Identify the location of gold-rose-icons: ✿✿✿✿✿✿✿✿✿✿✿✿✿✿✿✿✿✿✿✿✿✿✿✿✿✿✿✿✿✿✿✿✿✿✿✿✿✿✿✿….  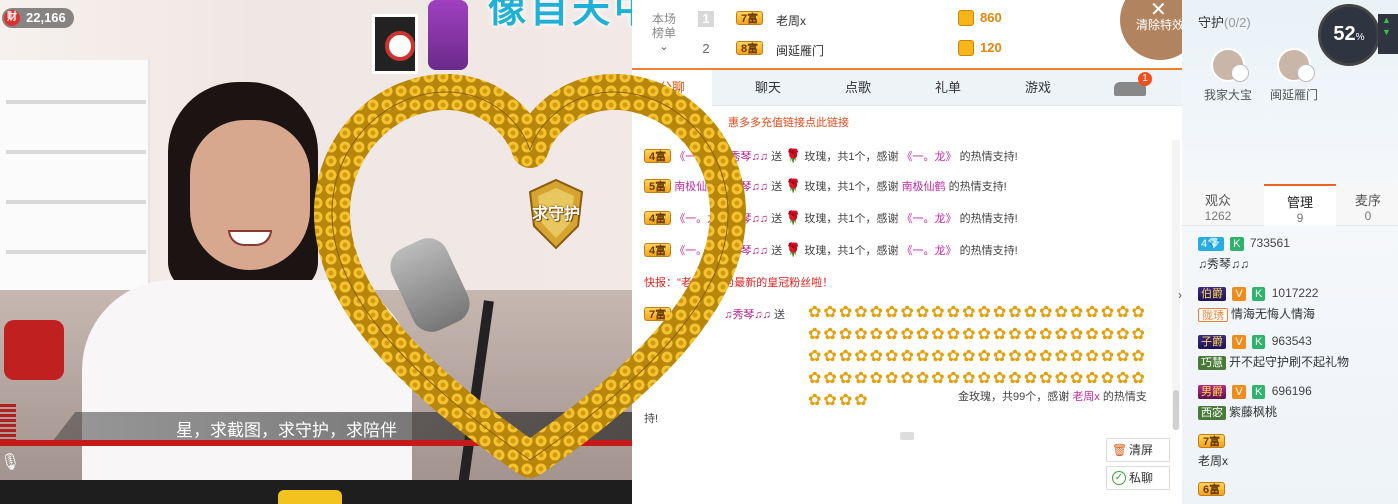
(977, 356).